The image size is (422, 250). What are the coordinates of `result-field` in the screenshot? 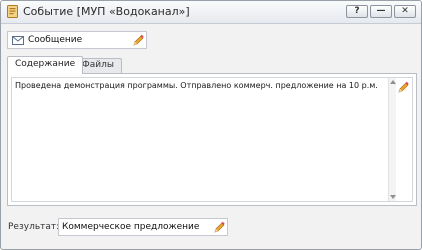 It's located at (143, 227).